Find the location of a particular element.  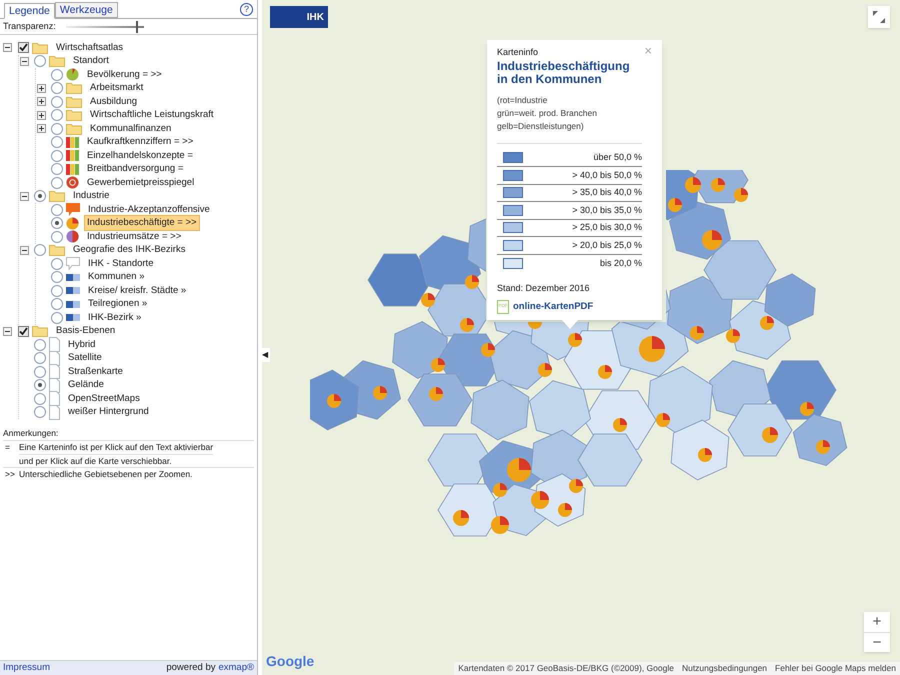

layer-label: Geografie des IHK-Bezirks is located at coordinates (129, 250).